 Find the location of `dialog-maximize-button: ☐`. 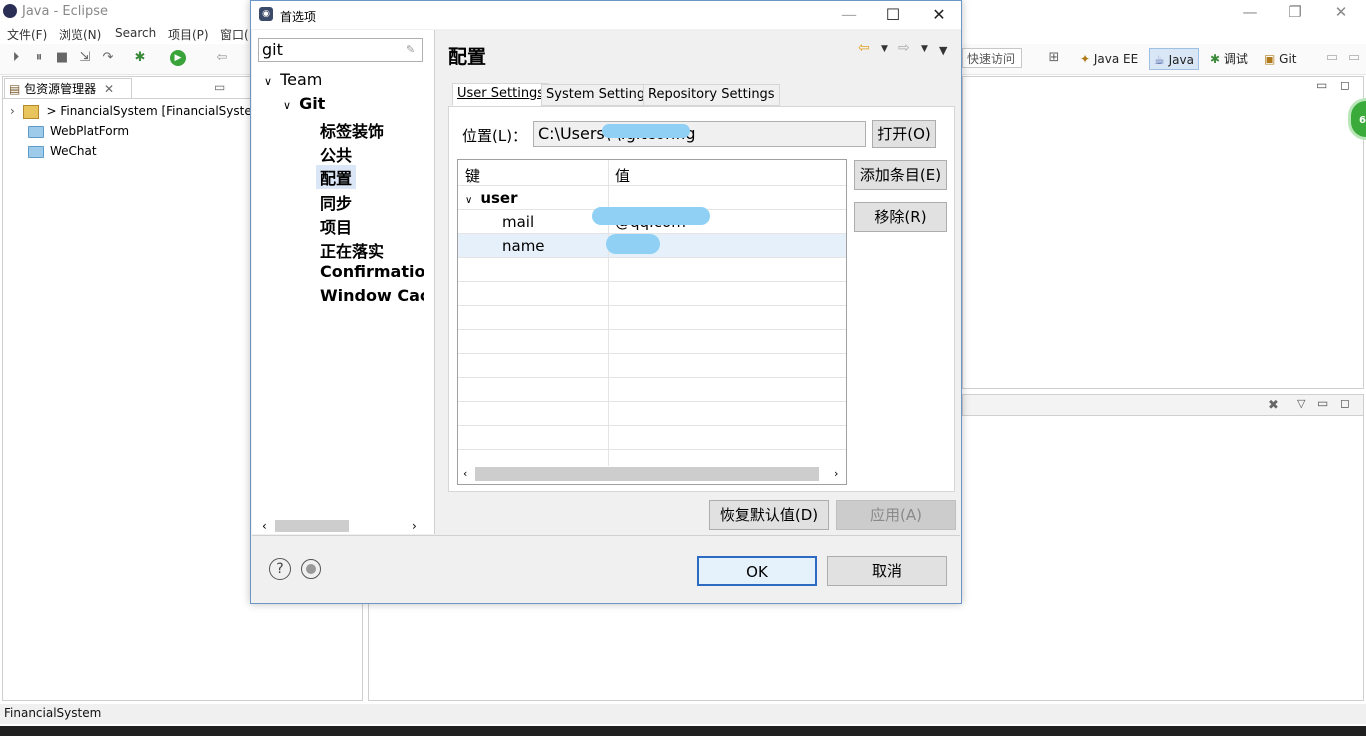

dialog-maximize-button: ☐ is located at coordinates (893, 15).